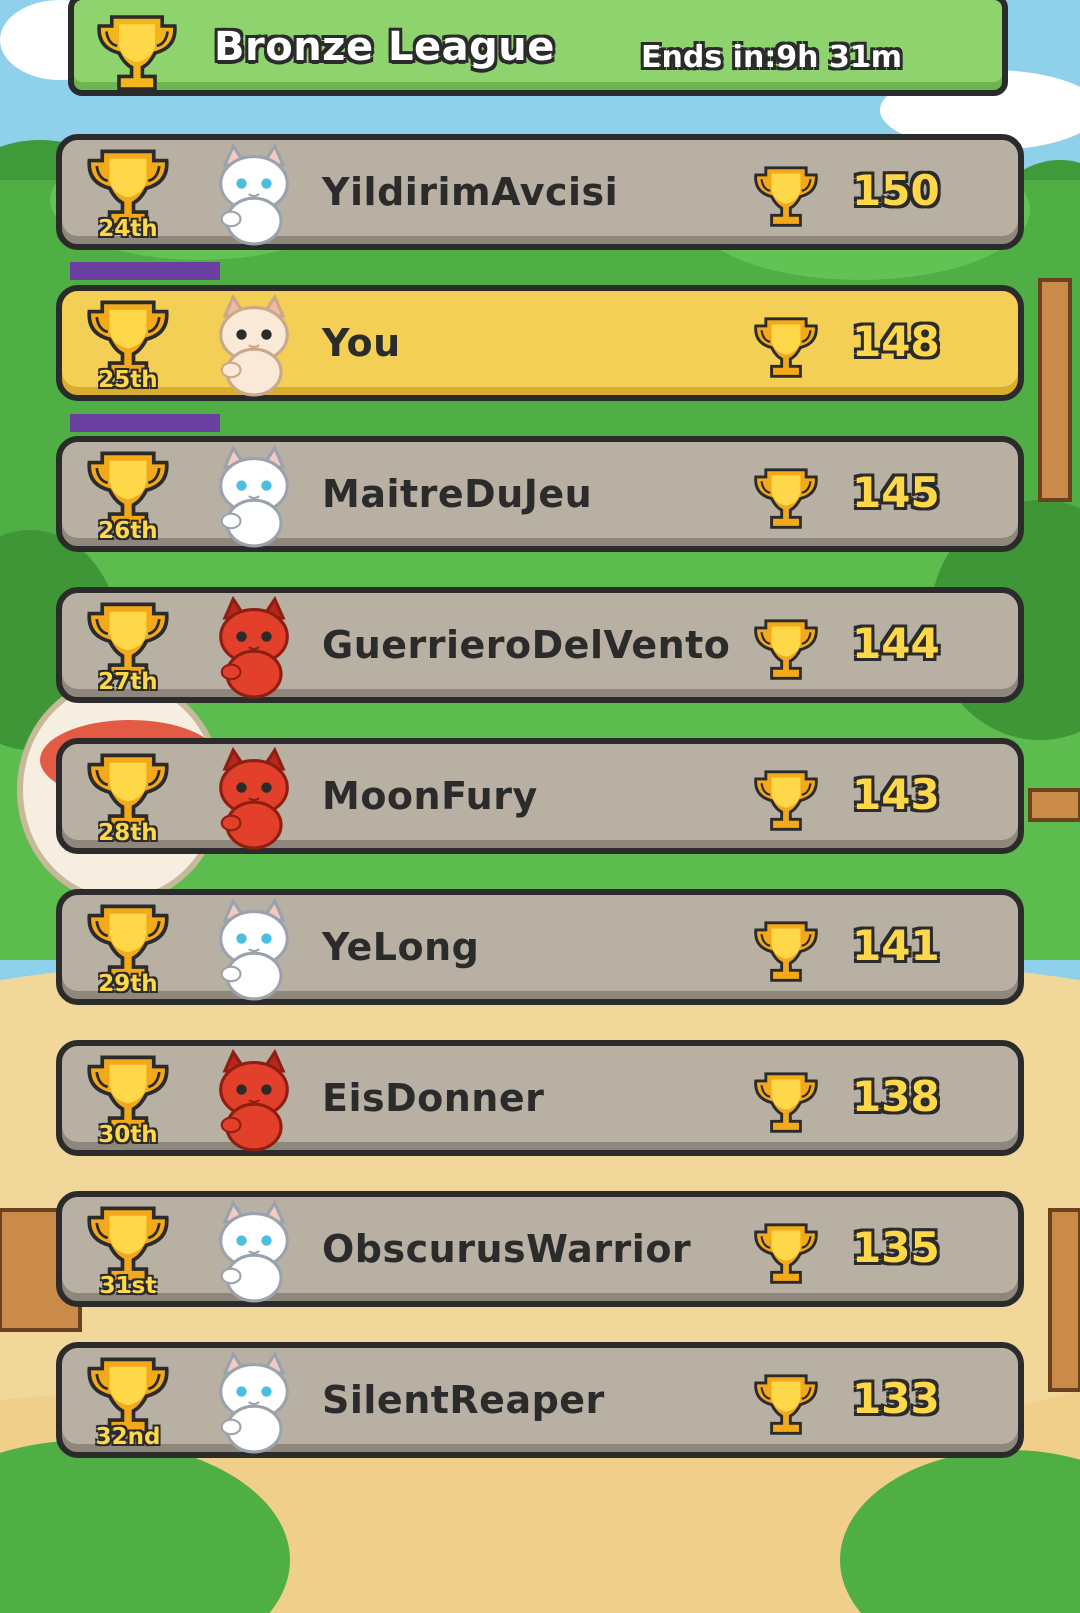 The height and width of the screenshot is (1613, 1080). I want to click on player-name: You, so click(361, 343).